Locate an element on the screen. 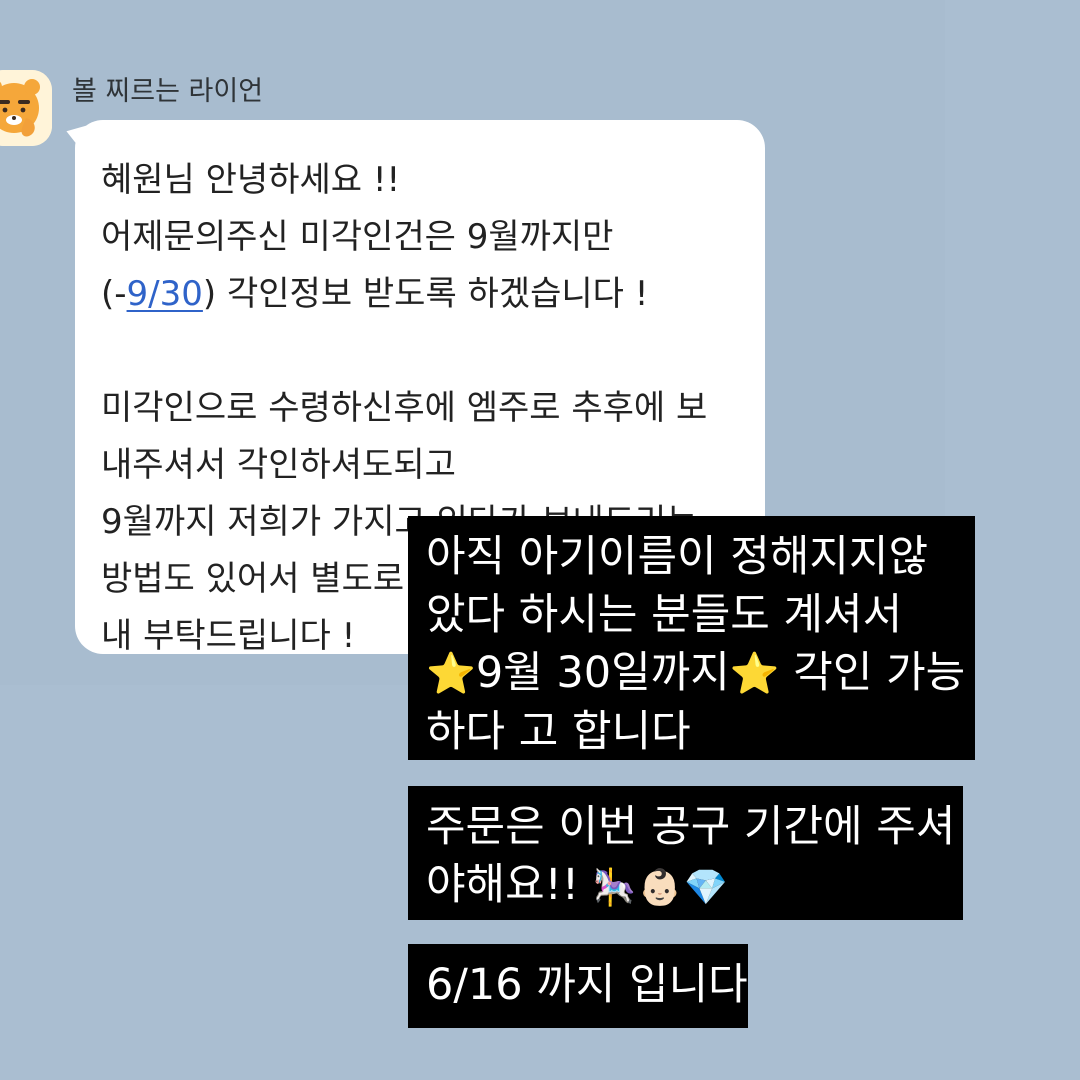 The height and width of the screenshot is (1080, 1080). ryan-face-icon is located at coordinates (26, 108).